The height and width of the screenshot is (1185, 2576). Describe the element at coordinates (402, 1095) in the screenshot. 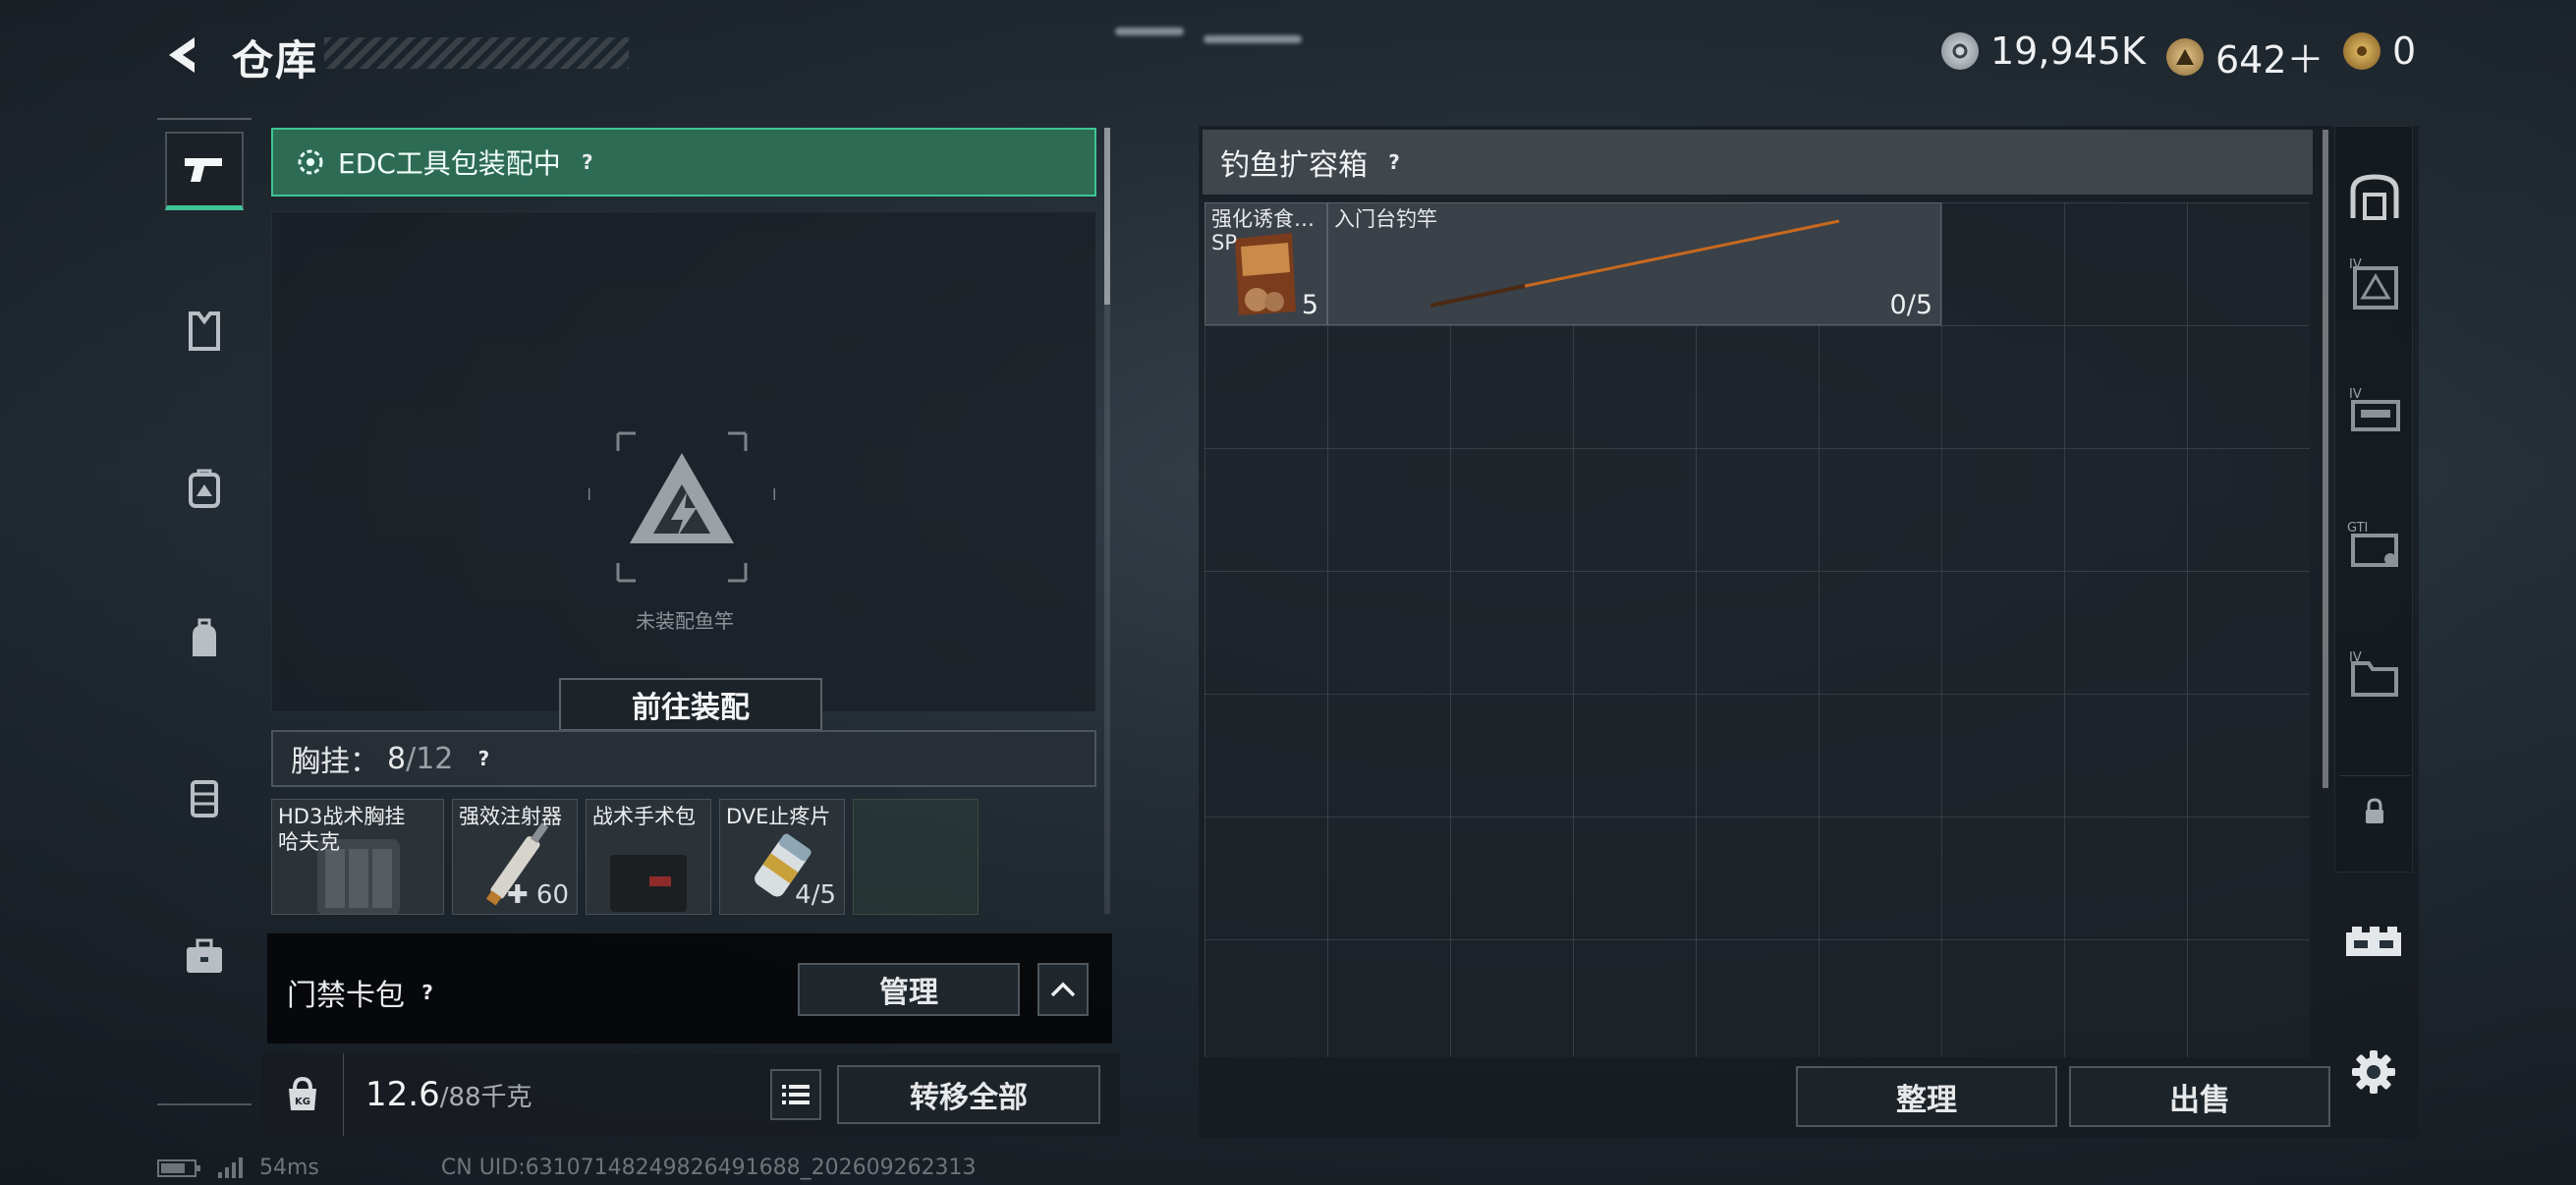

I see `weight-current: 12.6` at that location.